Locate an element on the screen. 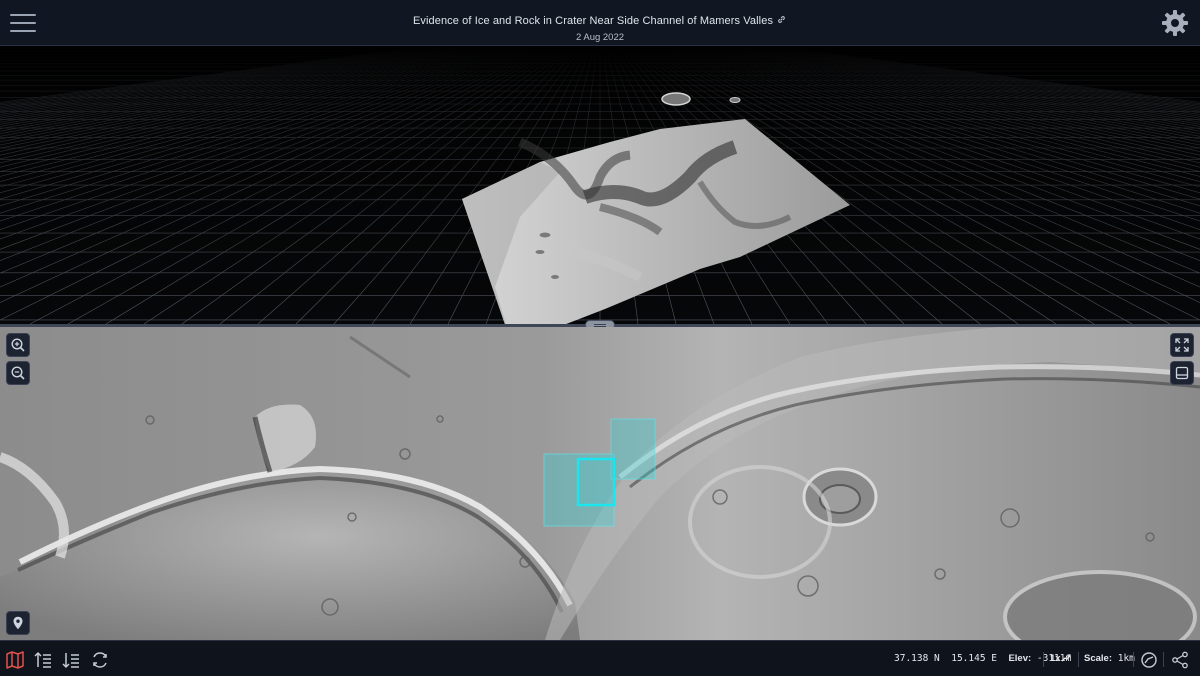 The image size is (1200, 676). elevation-label: Elev: is located at coordinates (1020, 658).